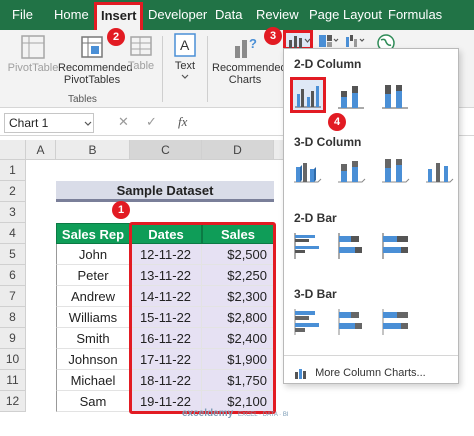 This screenshot has width=474, height=436. I want to click on stacked-column-option, so click(354, 99).